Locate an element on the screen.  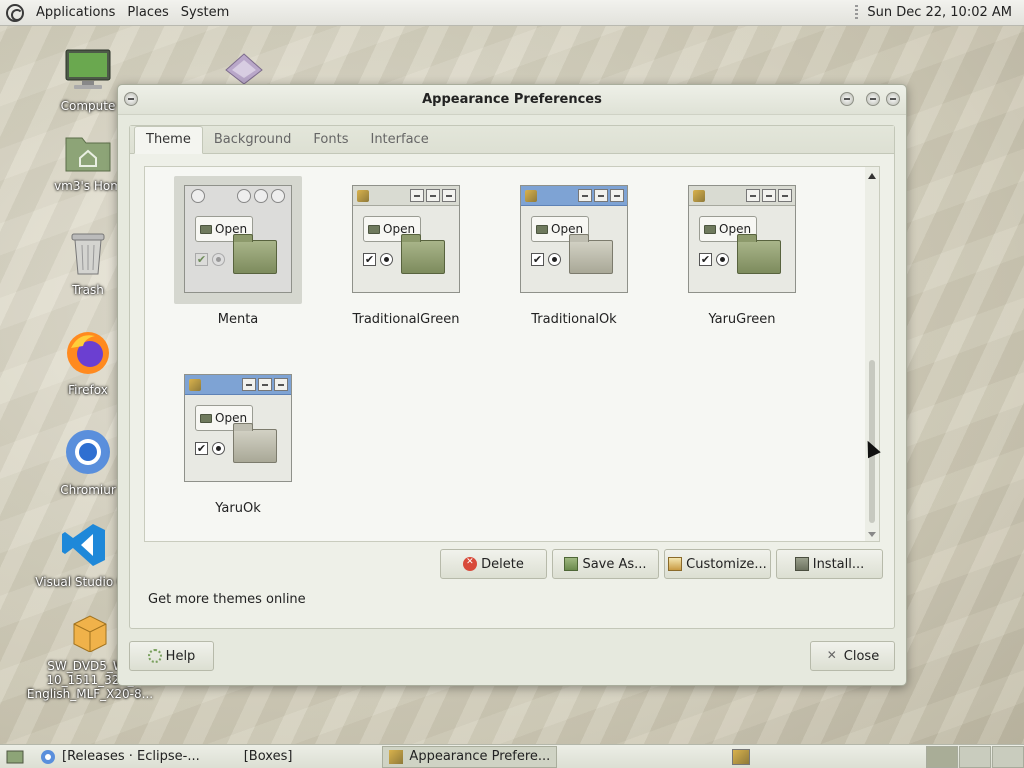
preview-dot-icon is located at coordinates (198, 196).